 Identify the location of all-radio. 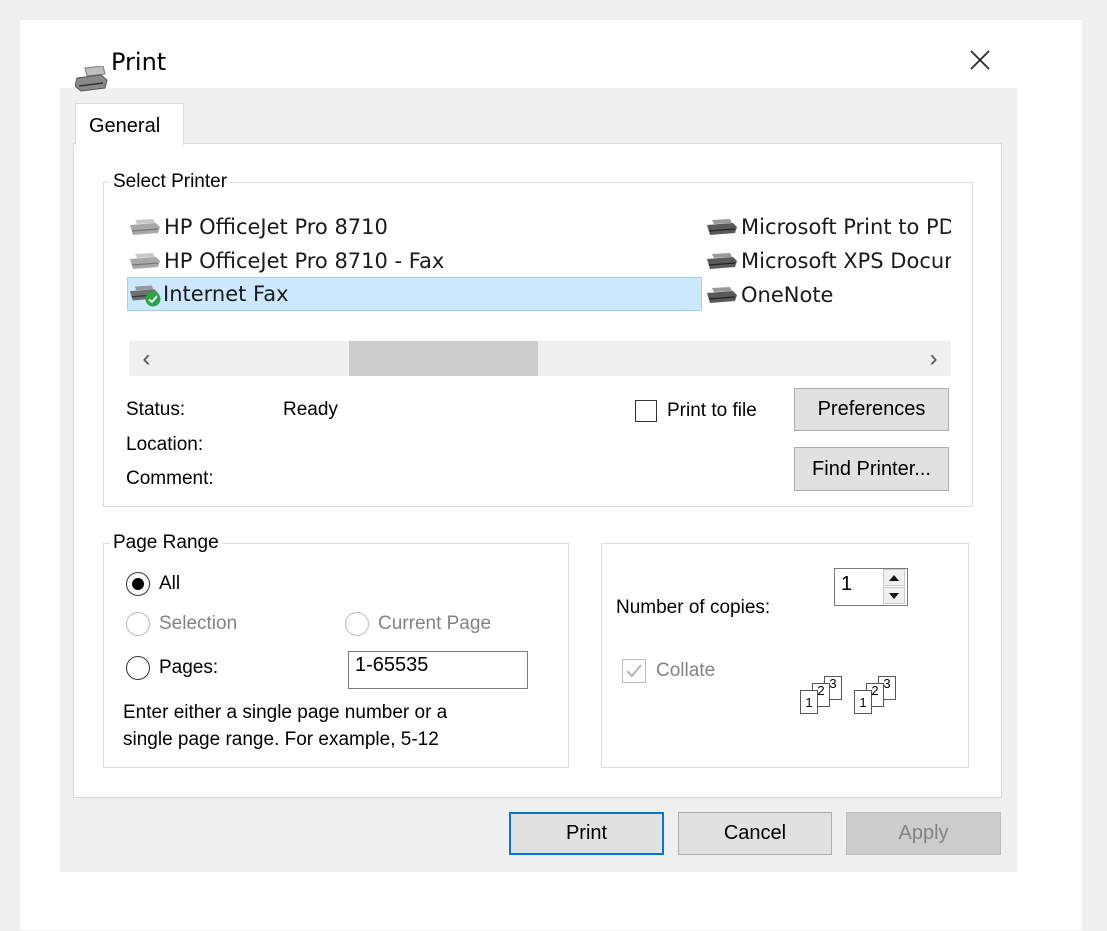
(138, 584).